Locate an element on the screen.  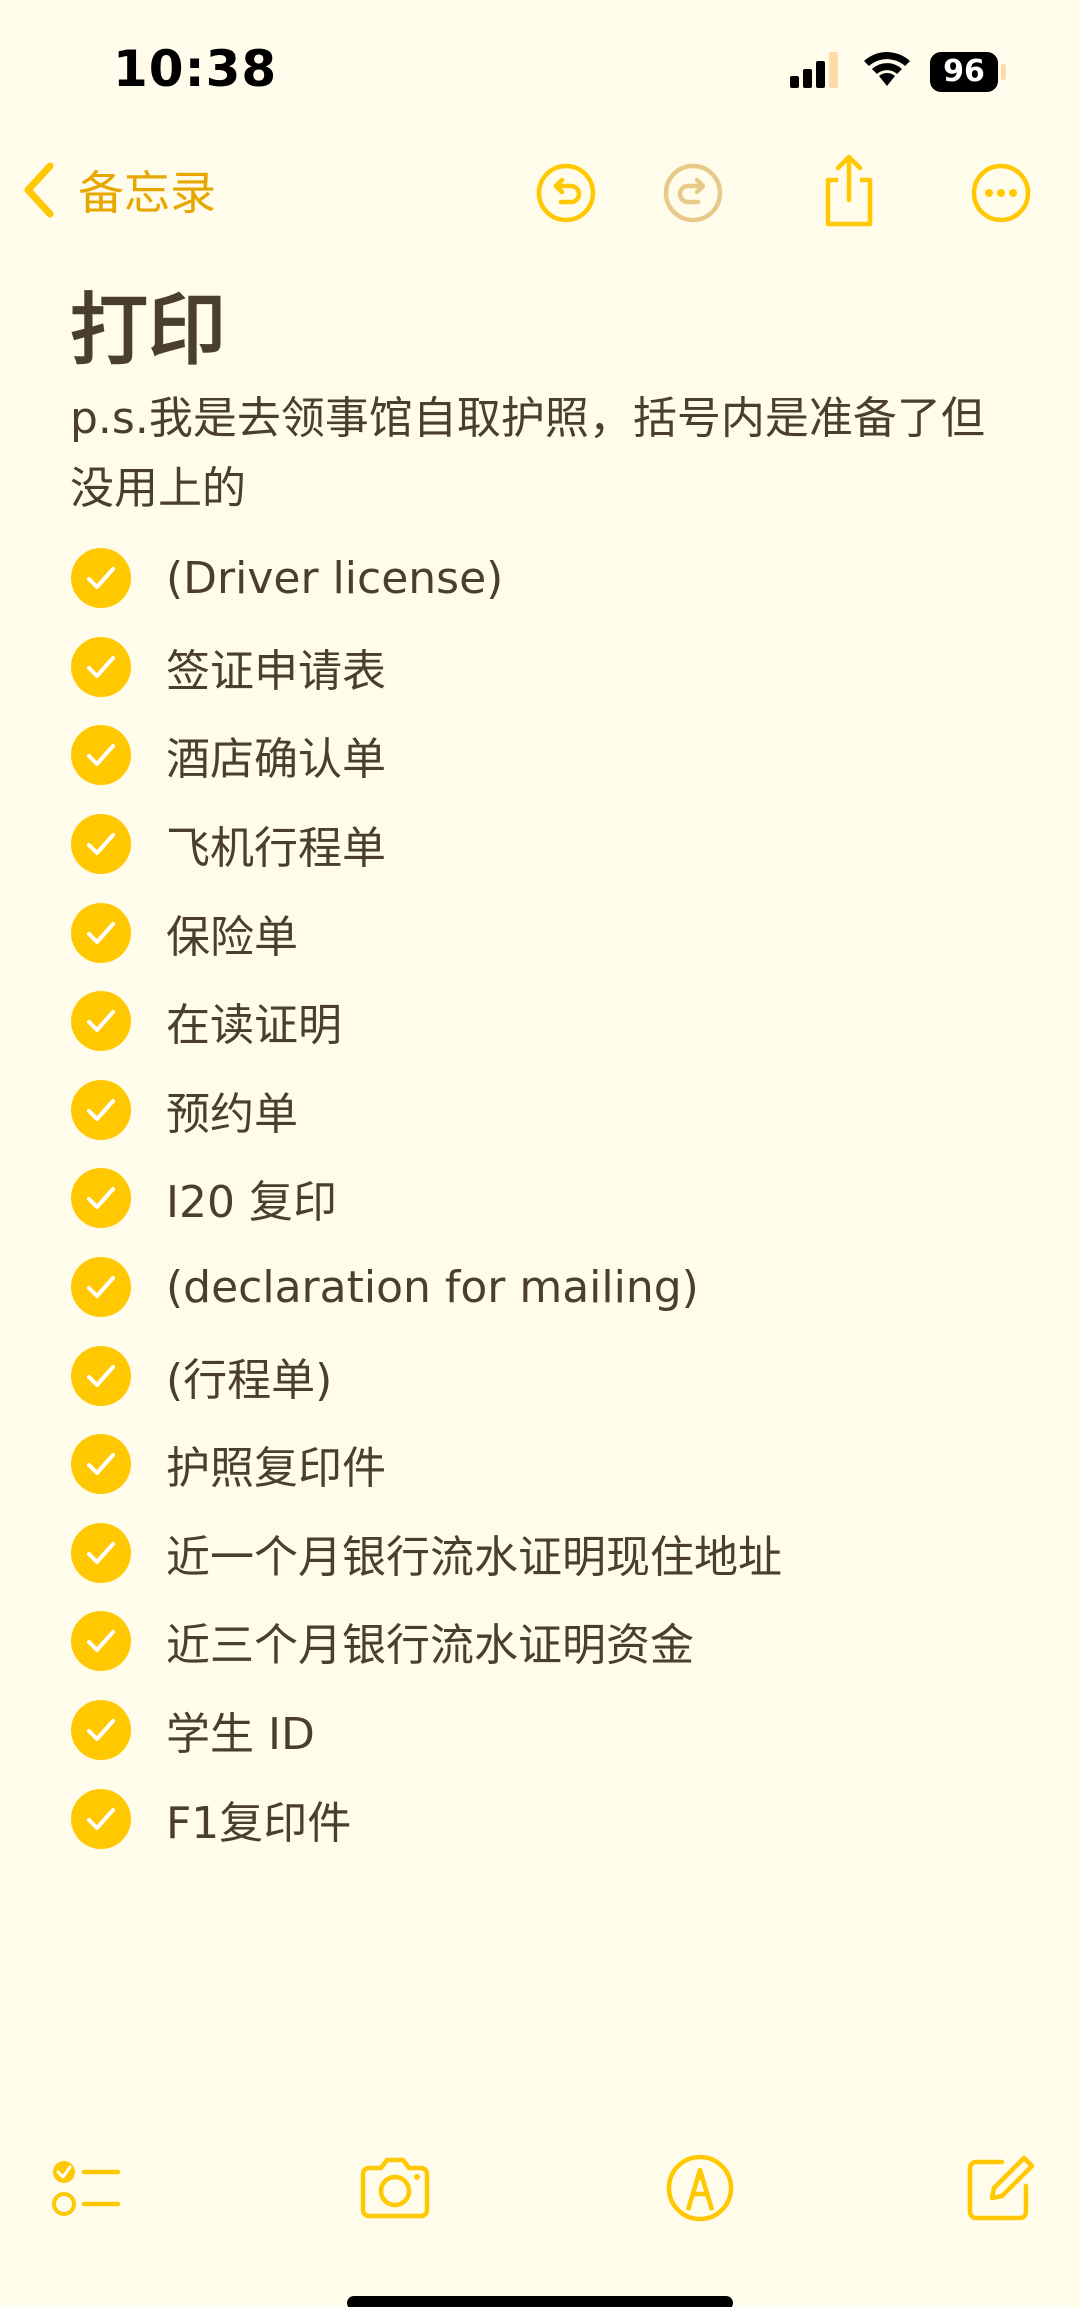
redo-icon is located at coordinates (693, 193).